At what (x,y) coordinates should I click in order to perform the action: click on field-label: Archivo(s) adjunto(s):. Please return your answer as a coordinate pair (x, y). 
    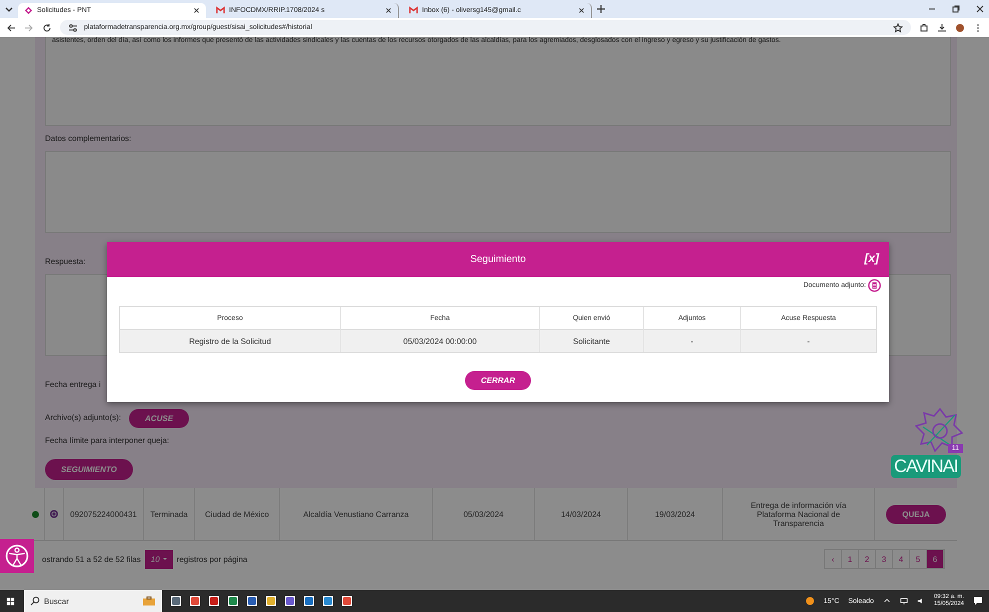
    Looking at the image, I should click on (83, 417).